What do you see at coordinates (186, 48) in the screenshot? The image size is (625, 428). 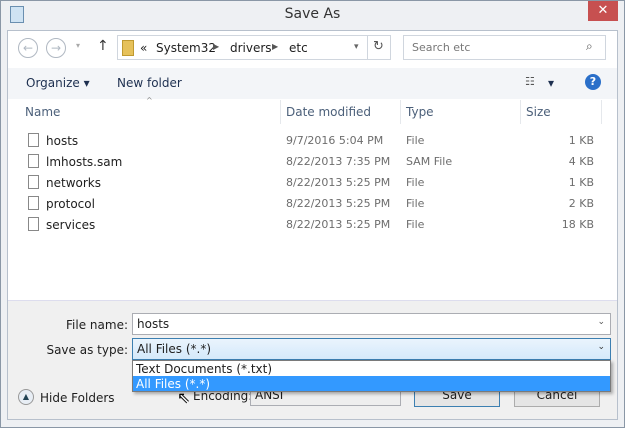 I see `breadcrumb-system32: System32` at bounding box center [186, 48].